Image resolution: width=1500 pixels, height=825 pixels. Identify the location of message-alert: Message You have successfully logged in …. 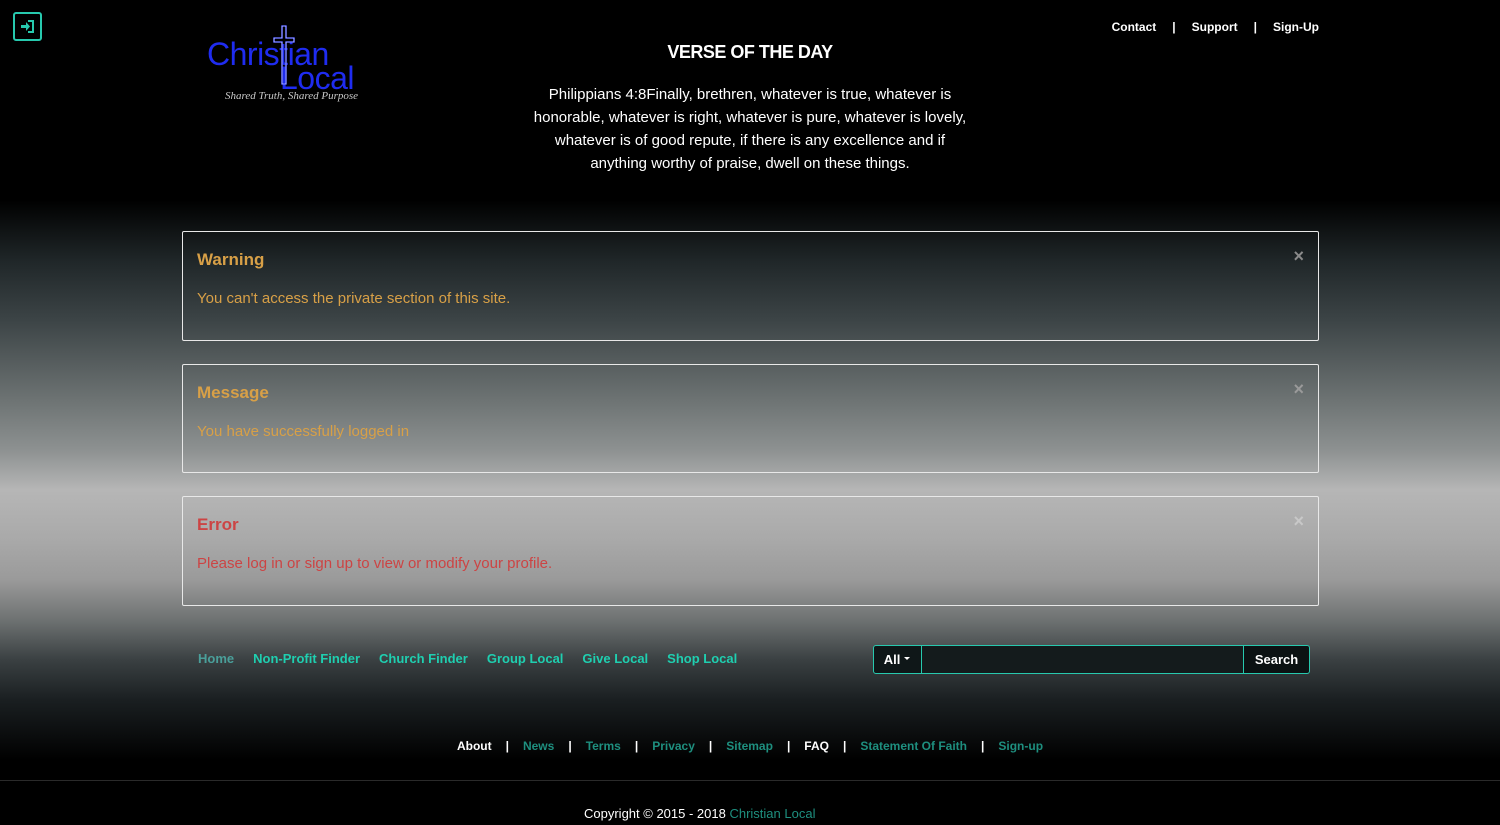
(750, 418).